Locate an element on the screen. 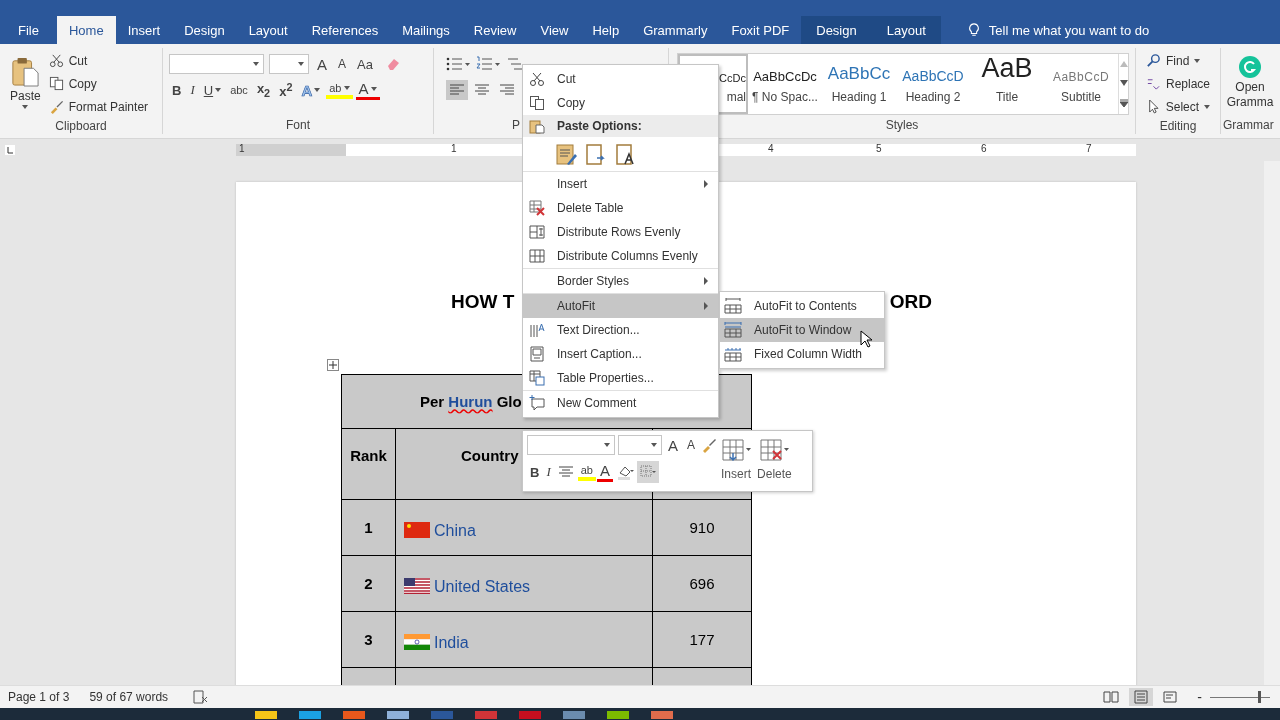  editing-button: Replace is located at coordinates (1178, 83).